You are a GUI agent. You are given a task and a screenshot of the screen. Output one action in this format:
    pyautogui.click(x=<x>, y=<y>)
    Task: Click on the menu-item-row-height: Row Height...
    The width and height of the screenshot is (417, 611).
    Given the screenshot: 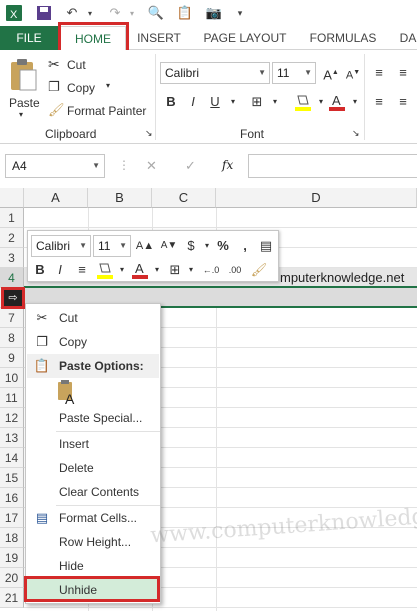 What is the action you would take?
    pyautogui.click(x=93, y=542)
    